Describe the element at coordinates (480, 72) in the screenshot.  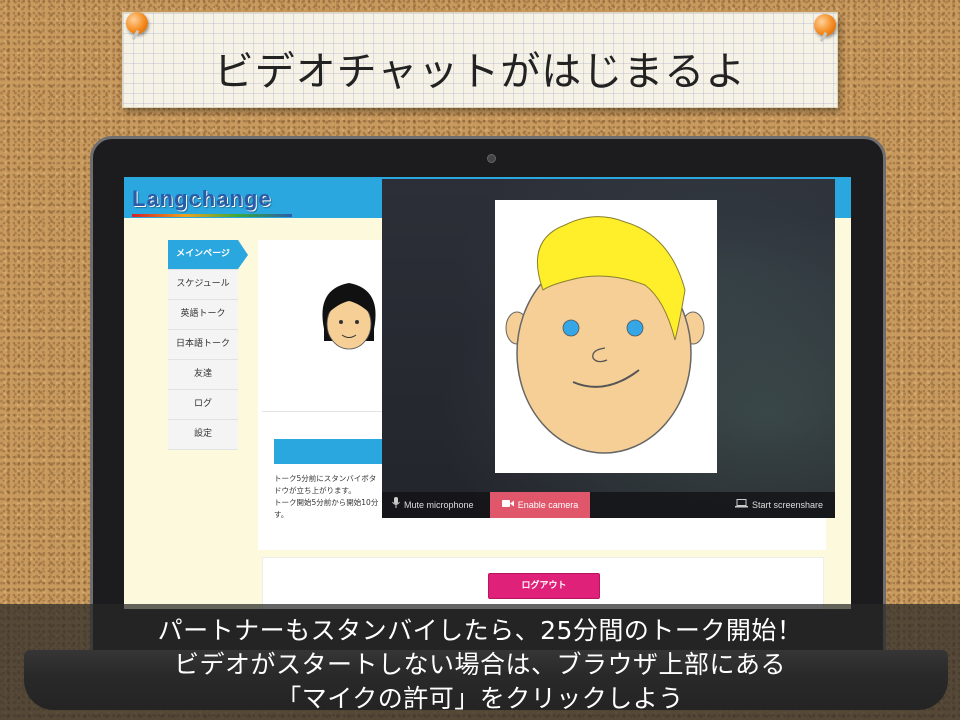
I see `page-title: ビデオチャットがはじまるよ` at that location.